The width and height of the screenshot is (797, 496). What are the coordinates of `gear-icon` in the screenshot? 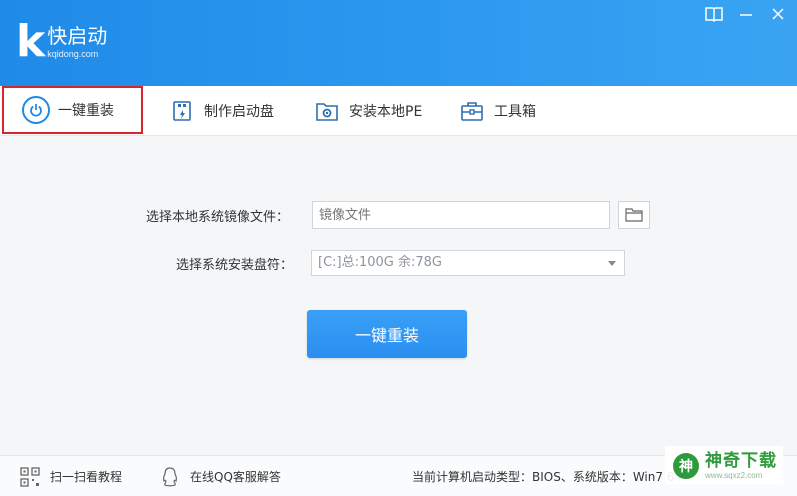 It's located at (327, 111).